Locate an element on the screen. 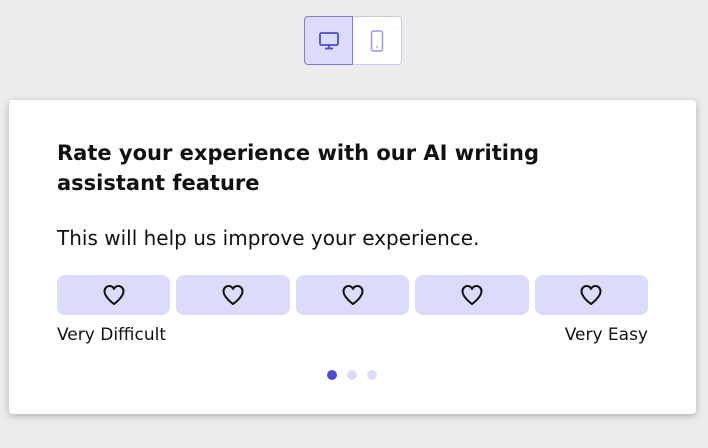 This screenshot has height=448, width=708. scale-label-high: Very Easy is located at coordinates (606, 335).